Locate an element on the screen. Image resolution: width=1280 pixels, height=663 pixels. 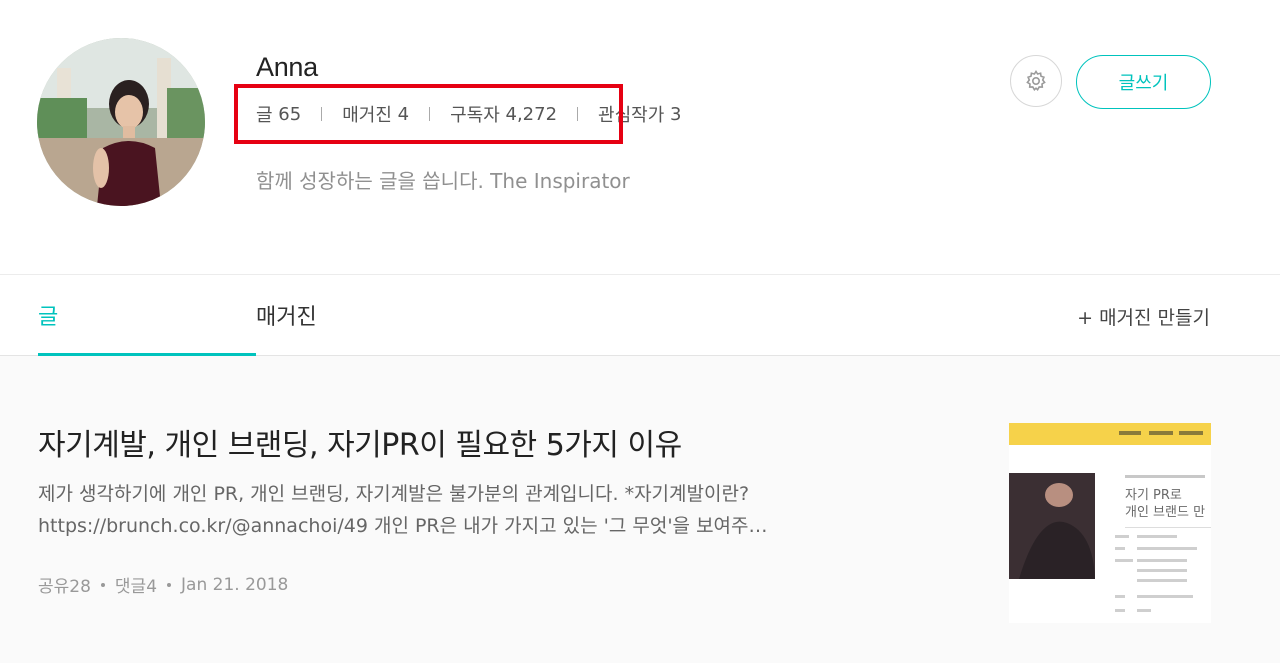
stat-magazines-label: 매거진 is located at coordinates (367, 115).